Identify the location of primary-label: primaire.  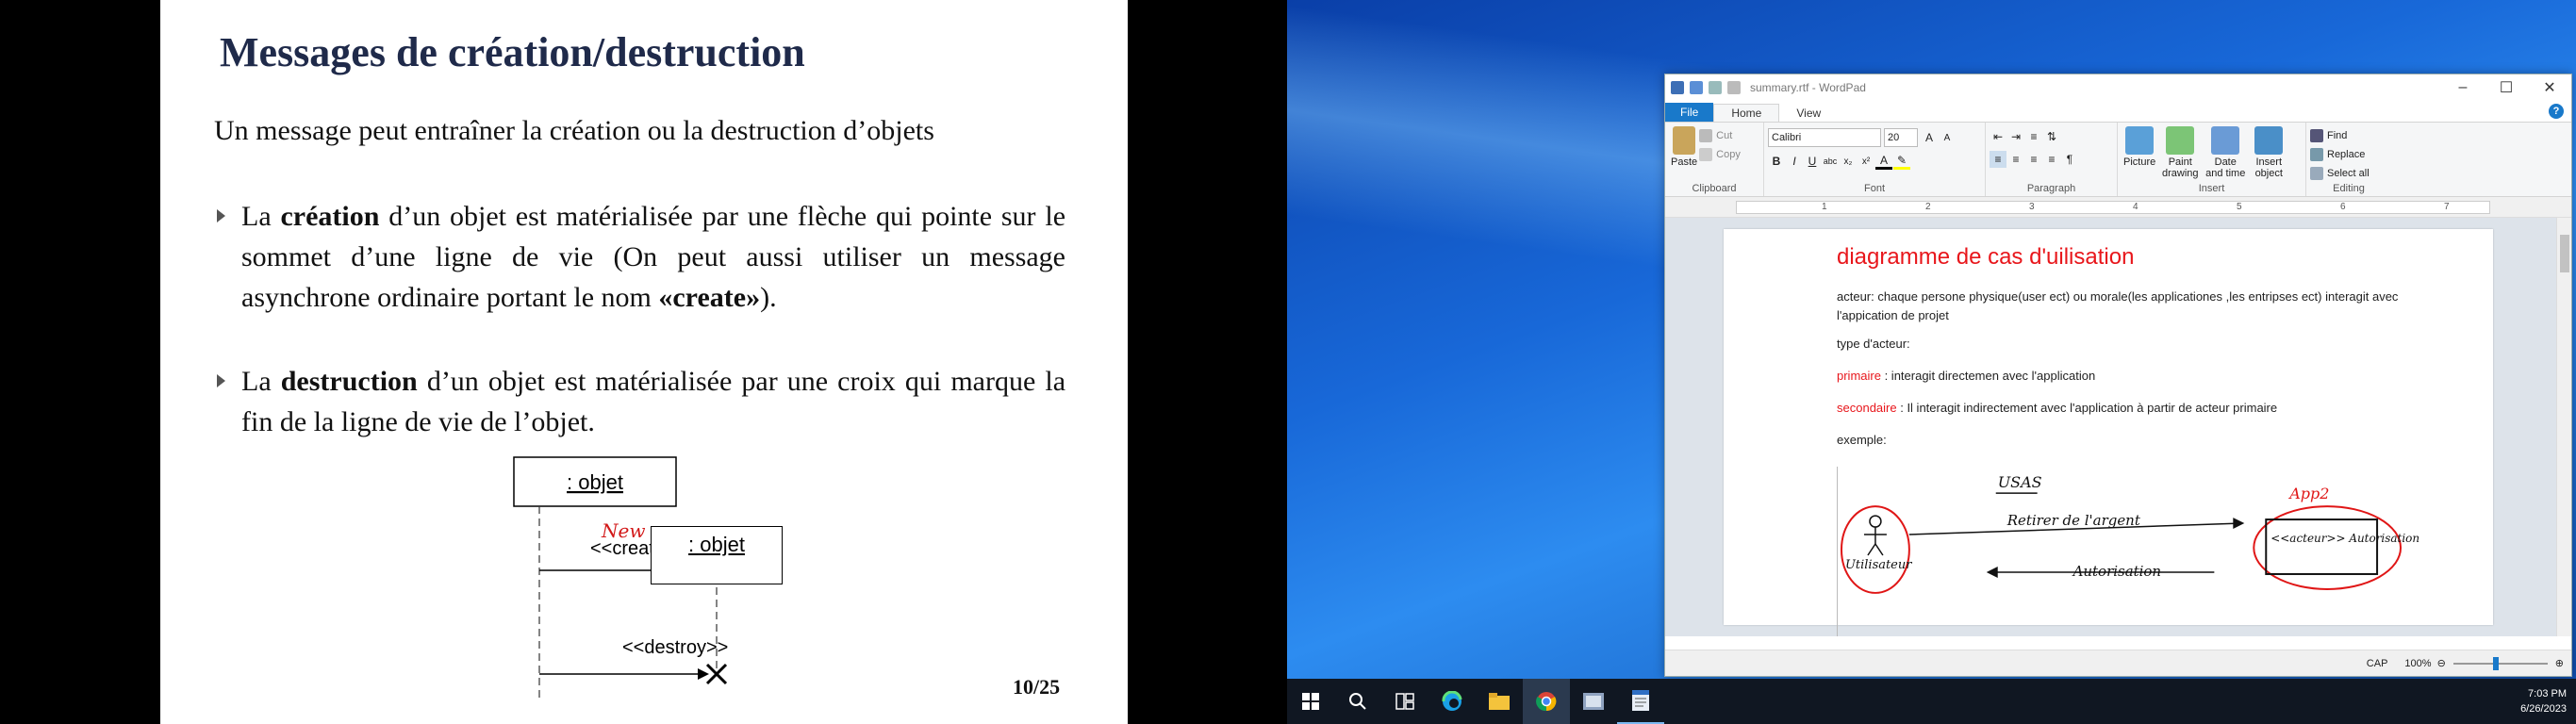
(1859, 376).